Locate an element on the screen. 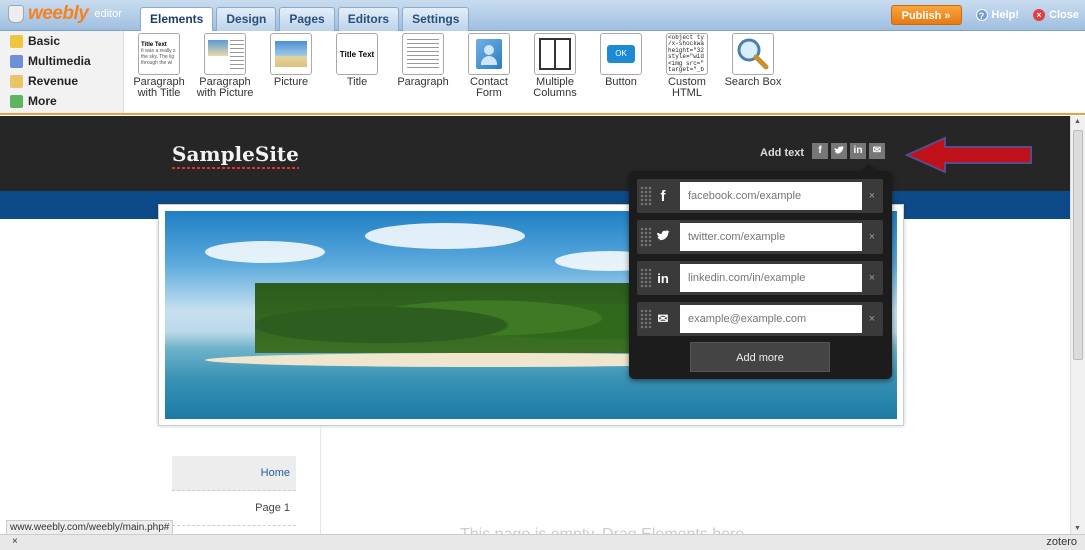  element-multiple-columns: Multiple Columns is located at coordinates (555, 66).